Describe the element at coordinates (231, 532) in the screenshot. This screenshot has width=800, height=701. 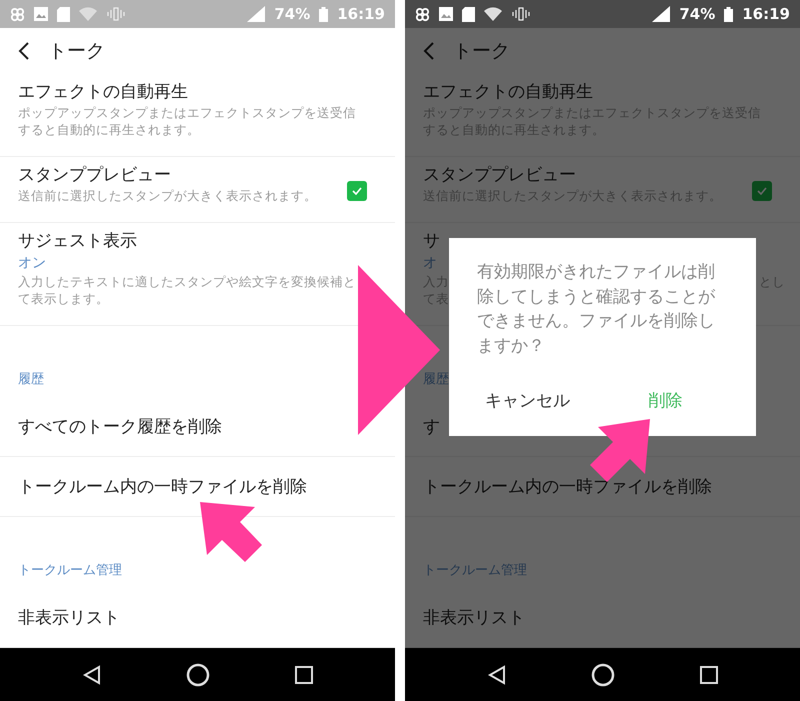
I see `pointer-arrow` at that location.